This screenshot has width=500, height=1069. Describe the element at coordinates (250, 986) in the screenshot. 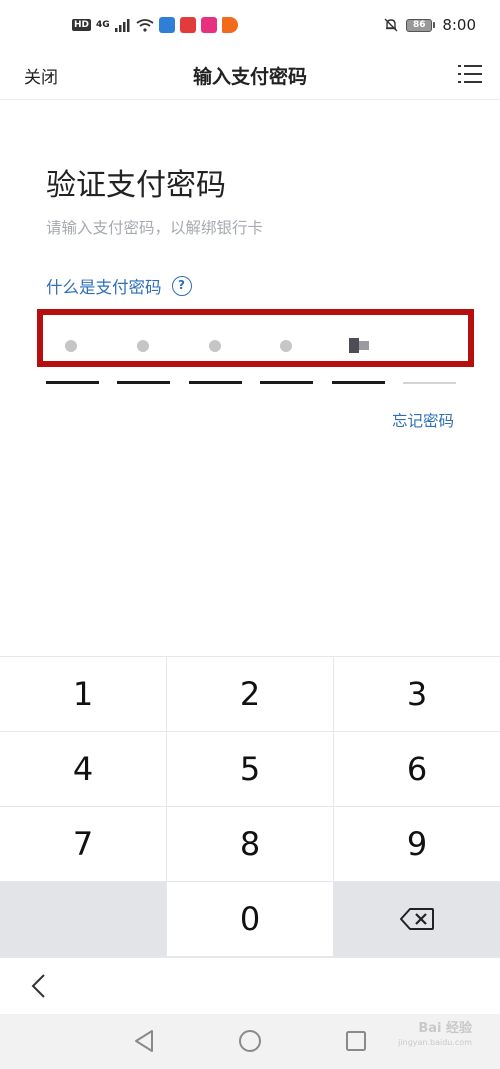

I see `bottom-back-bar` at that location.